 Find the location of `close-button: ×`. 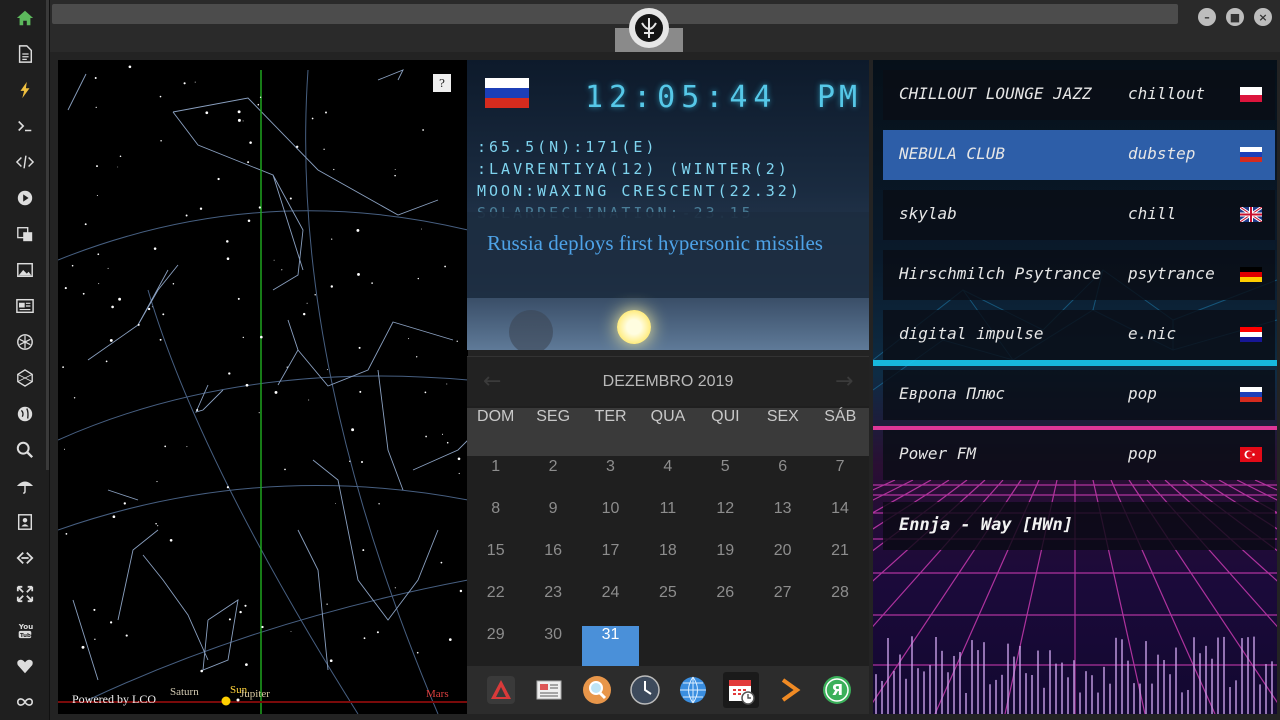

close-button: × is located at coordinates (1263, 17).